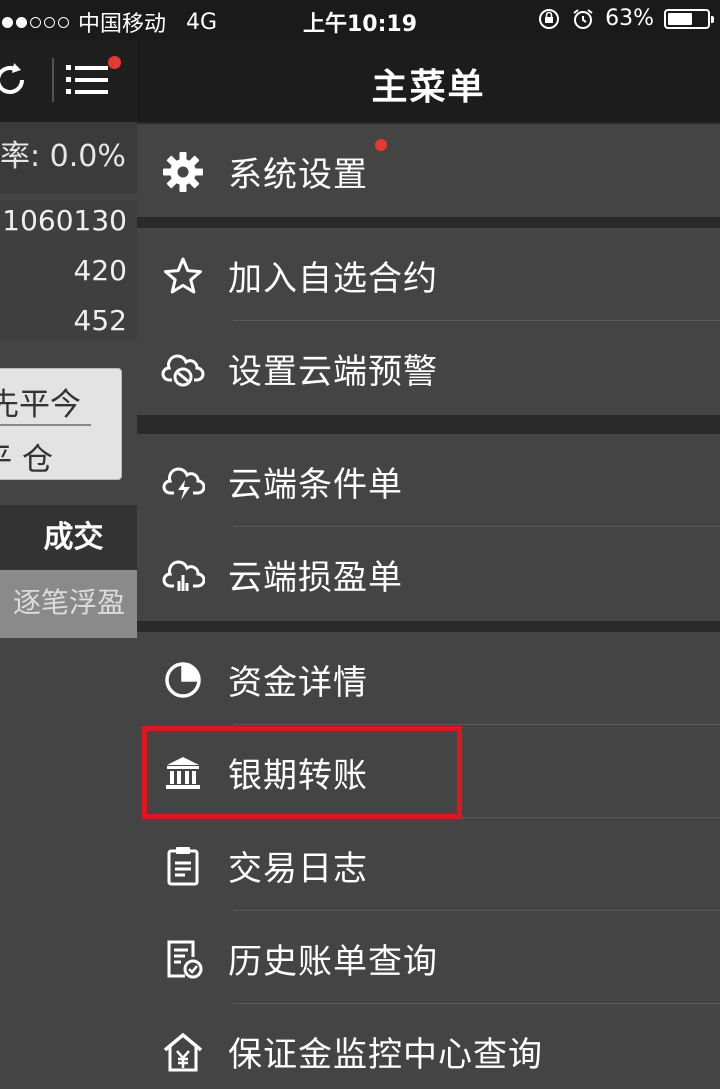 The image size is (720, 1089). Describe the element at coordinates (315, 485) in the screenshot. I see `menu-item-label: 云端条件单` at that location.